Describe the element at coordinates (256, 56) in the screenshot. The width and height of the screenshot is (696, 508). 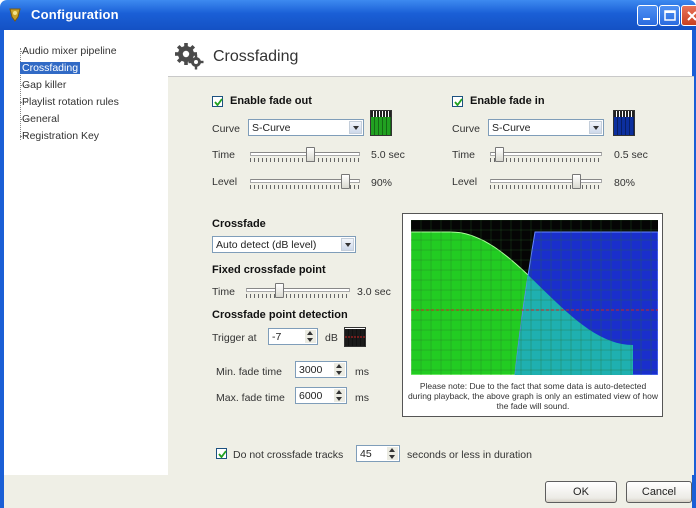
I see `page-title: Crossfading` at that location.